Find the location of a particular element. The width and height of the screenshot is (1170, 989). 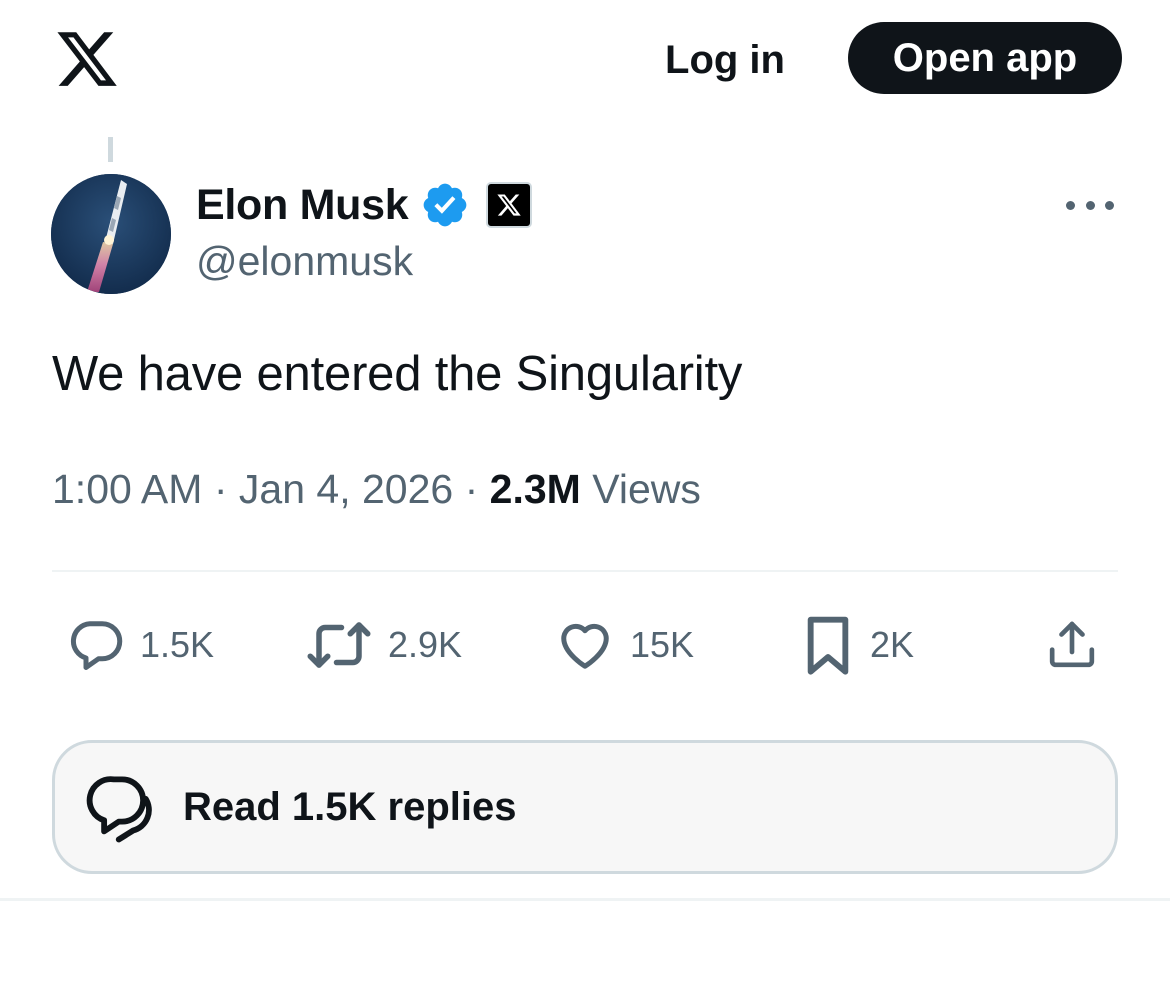

like-button: 15K is located at coordinates (624, 645).